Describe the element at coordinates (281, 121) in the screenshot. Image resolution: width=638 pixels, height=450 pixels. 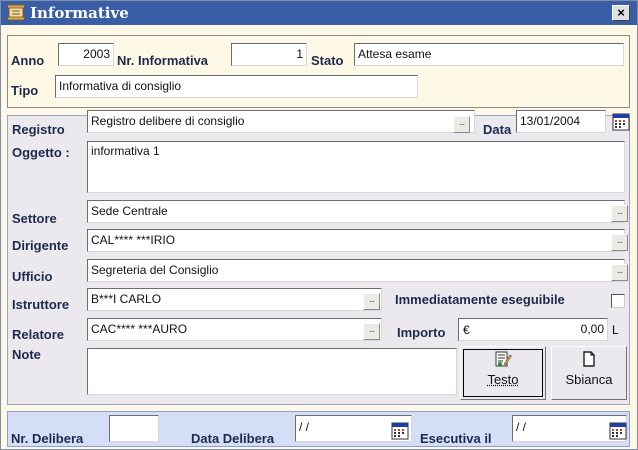
I see `registro-field: Registro delibere di consiglio` at that location.